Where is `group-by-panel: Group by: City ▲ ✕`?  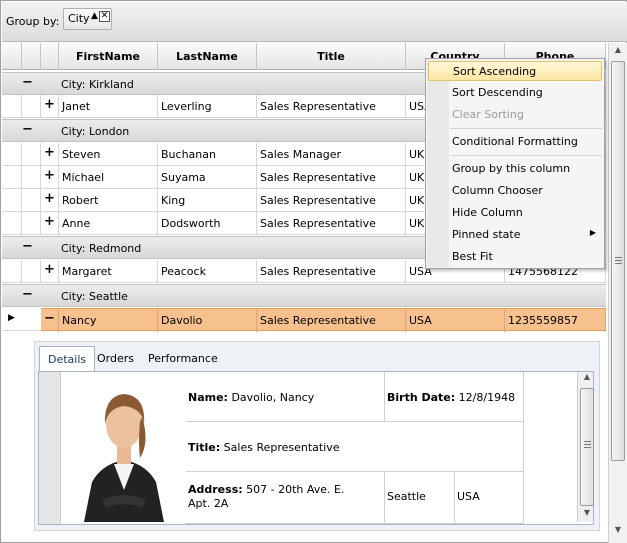 group-by-panel: Group by: City ▲ ✕ is located at coordinates (314, 22).